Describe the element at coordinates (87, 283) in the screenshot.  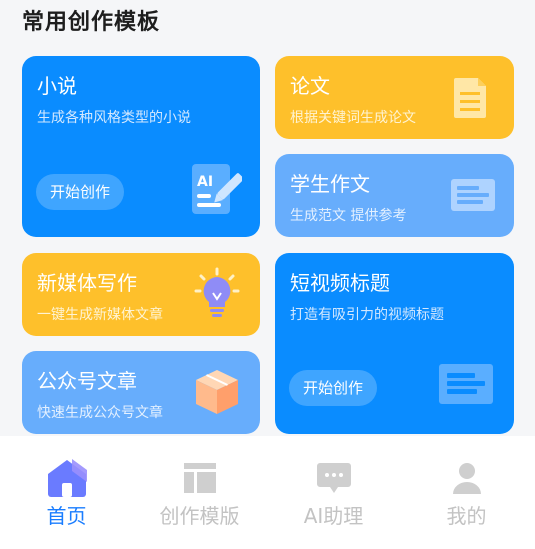
I see `card-title: 新媒体写作` at that location.